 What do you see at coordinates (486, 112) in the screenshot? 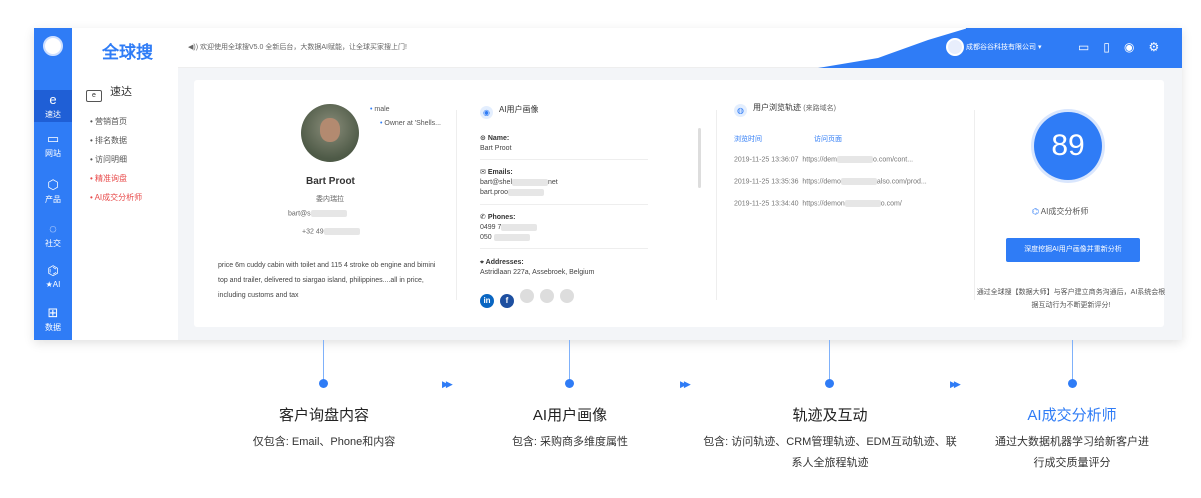
I see `ai-icon: ◉` at bounding box center [486, 112].